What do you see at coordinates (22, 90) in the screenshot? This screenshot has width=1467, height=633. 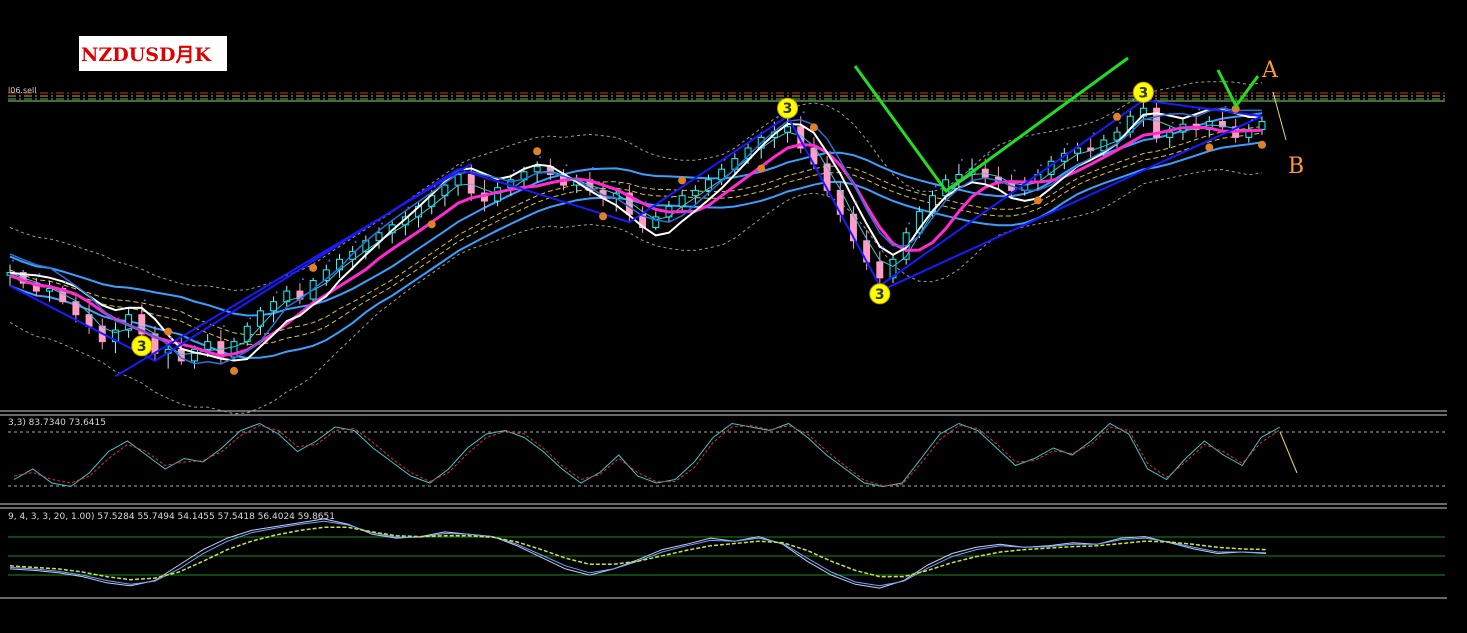 I see `level-label: l06.sell` at bounding box center [22, 90].